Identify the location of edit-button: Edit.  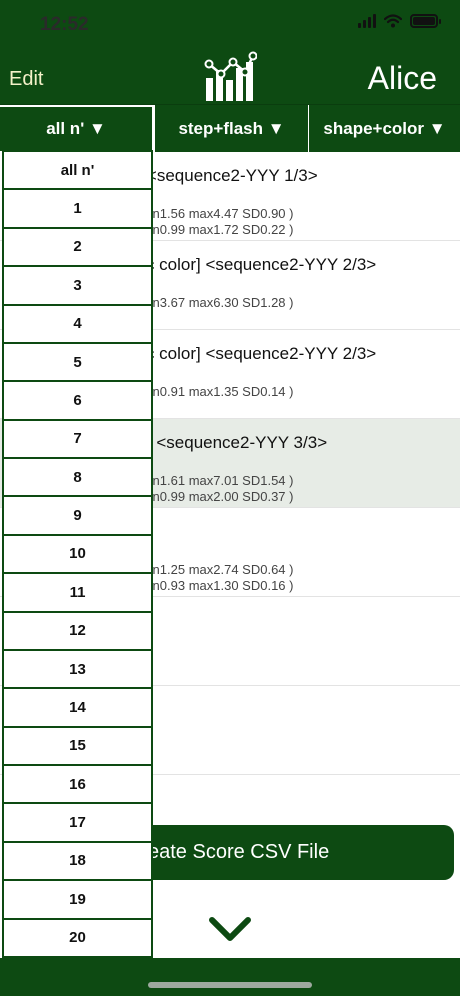
(26, 79).